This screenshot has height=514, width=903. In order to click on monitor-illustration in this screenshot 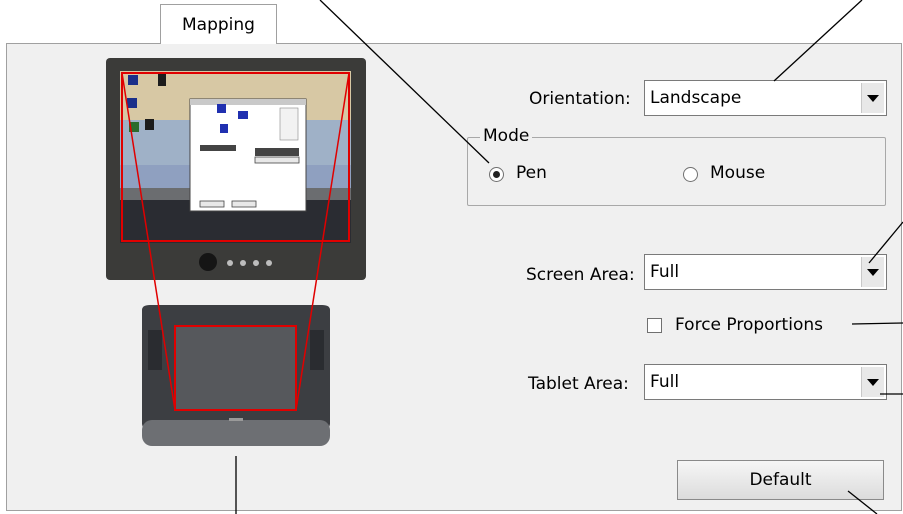, I will do `click(236, 169)`.